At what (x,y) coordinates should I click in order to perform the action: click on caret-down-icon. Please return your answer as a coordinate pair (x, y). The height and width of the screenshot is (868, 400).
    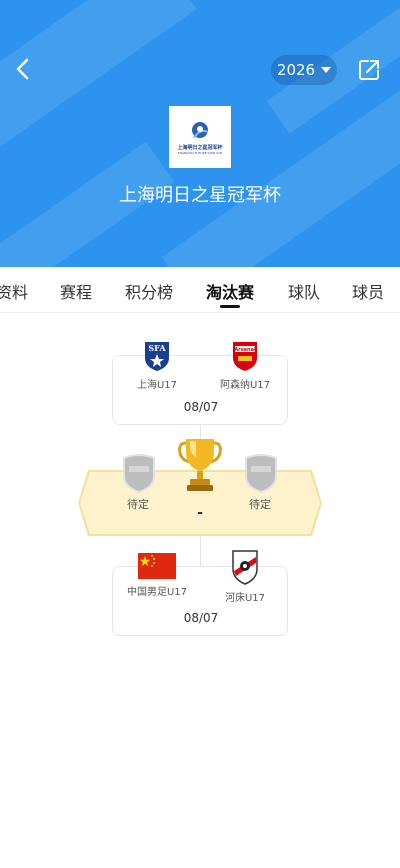
    Looking at the image, I should click on (326, 70).